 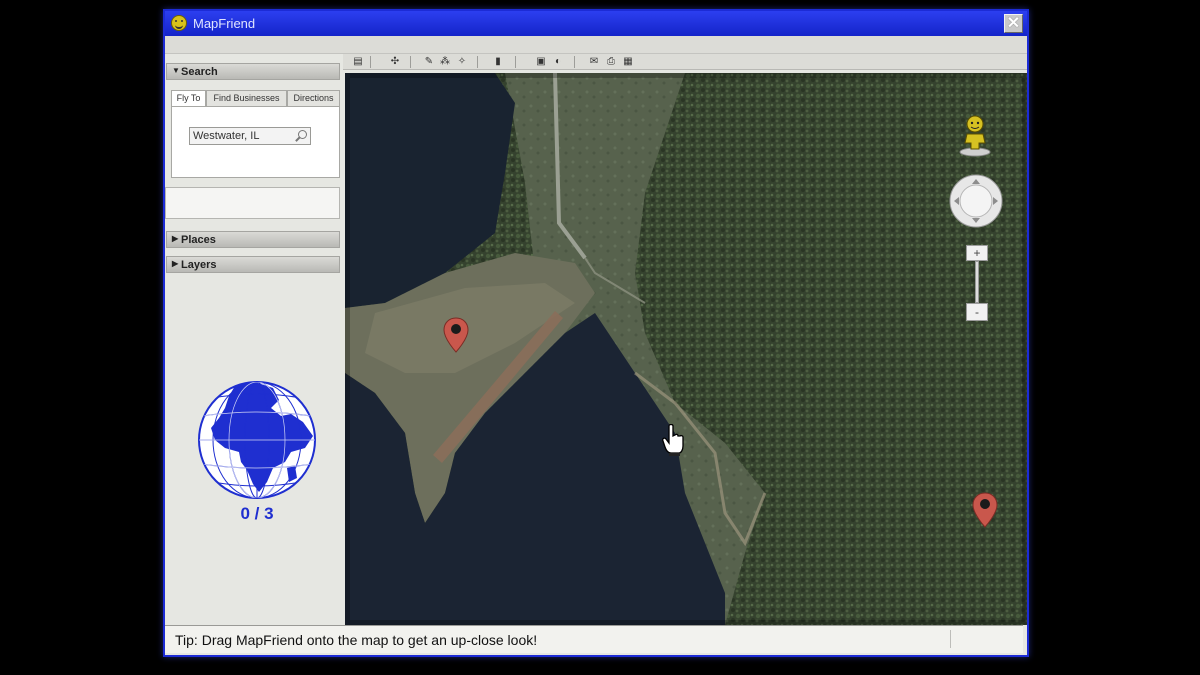 What do you see at coordinates (558, 61) in the screenshot?
I see `sunlight-icon: ◐` at bounding box center [558, 61].